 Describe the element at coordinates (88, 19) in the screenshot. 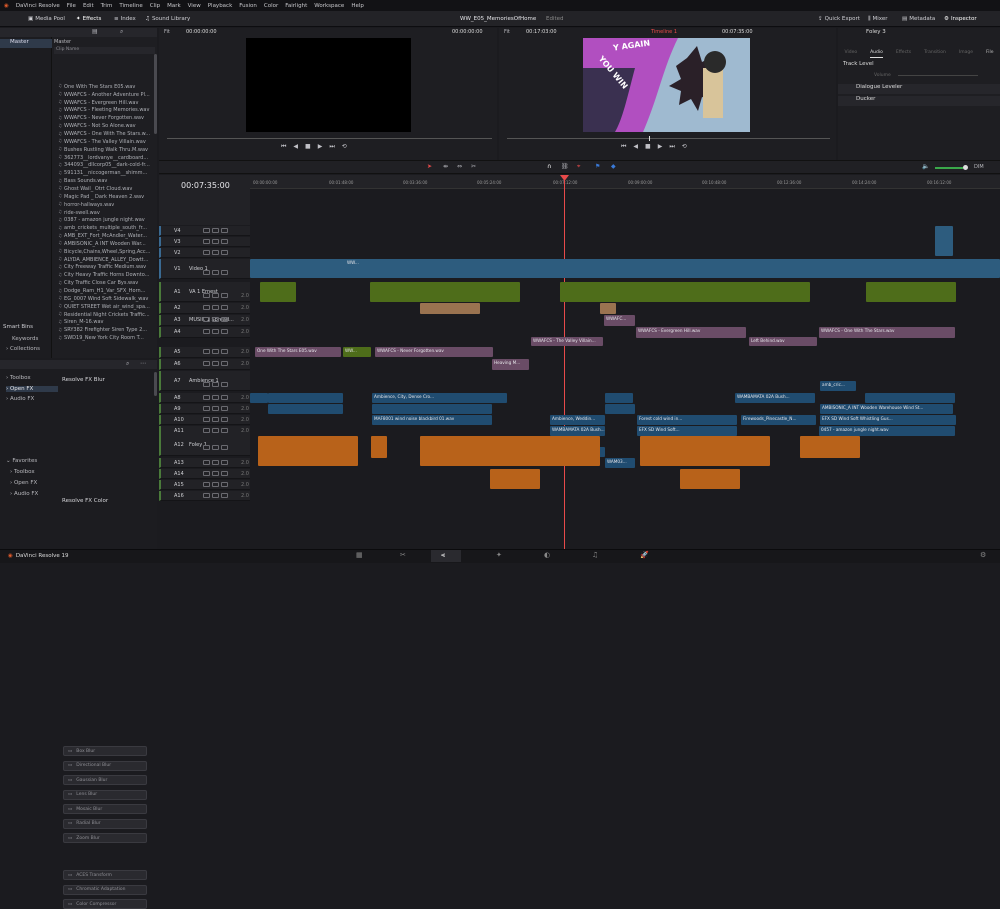

I see `effects-button: ✦ Effects` at that location.